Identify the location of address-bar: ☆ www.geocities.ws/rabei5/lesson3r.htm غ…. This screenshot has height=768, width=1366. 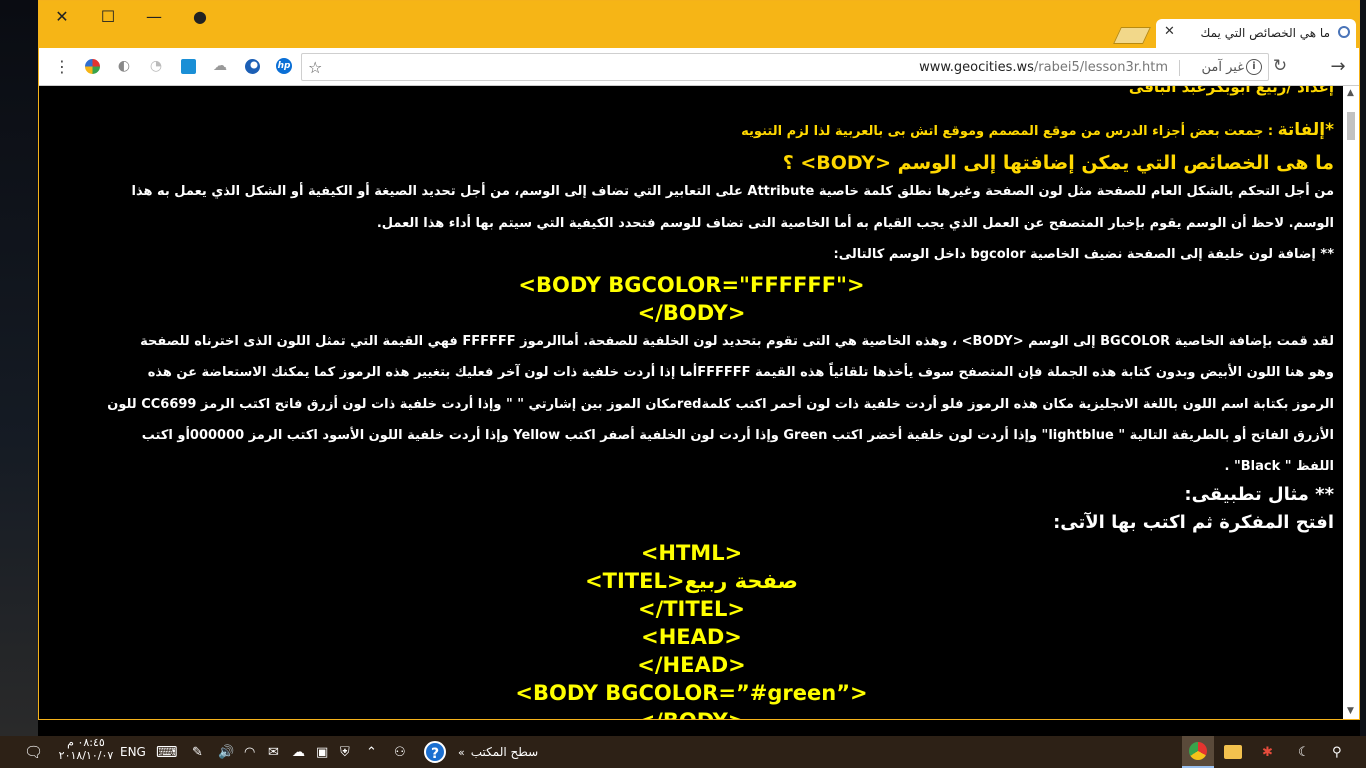
(785, 67).